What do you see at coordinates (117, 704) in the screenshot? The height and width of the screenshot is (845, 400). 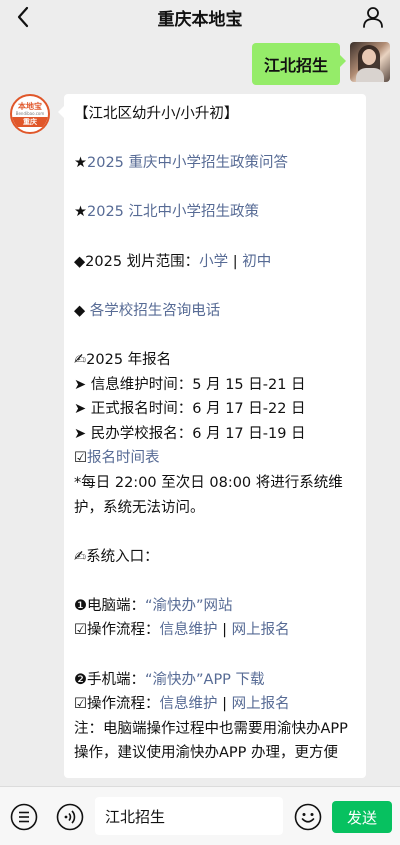 I see `mobile-flow-prefix: ☑操作流程：` at bounding box center [117, 704].